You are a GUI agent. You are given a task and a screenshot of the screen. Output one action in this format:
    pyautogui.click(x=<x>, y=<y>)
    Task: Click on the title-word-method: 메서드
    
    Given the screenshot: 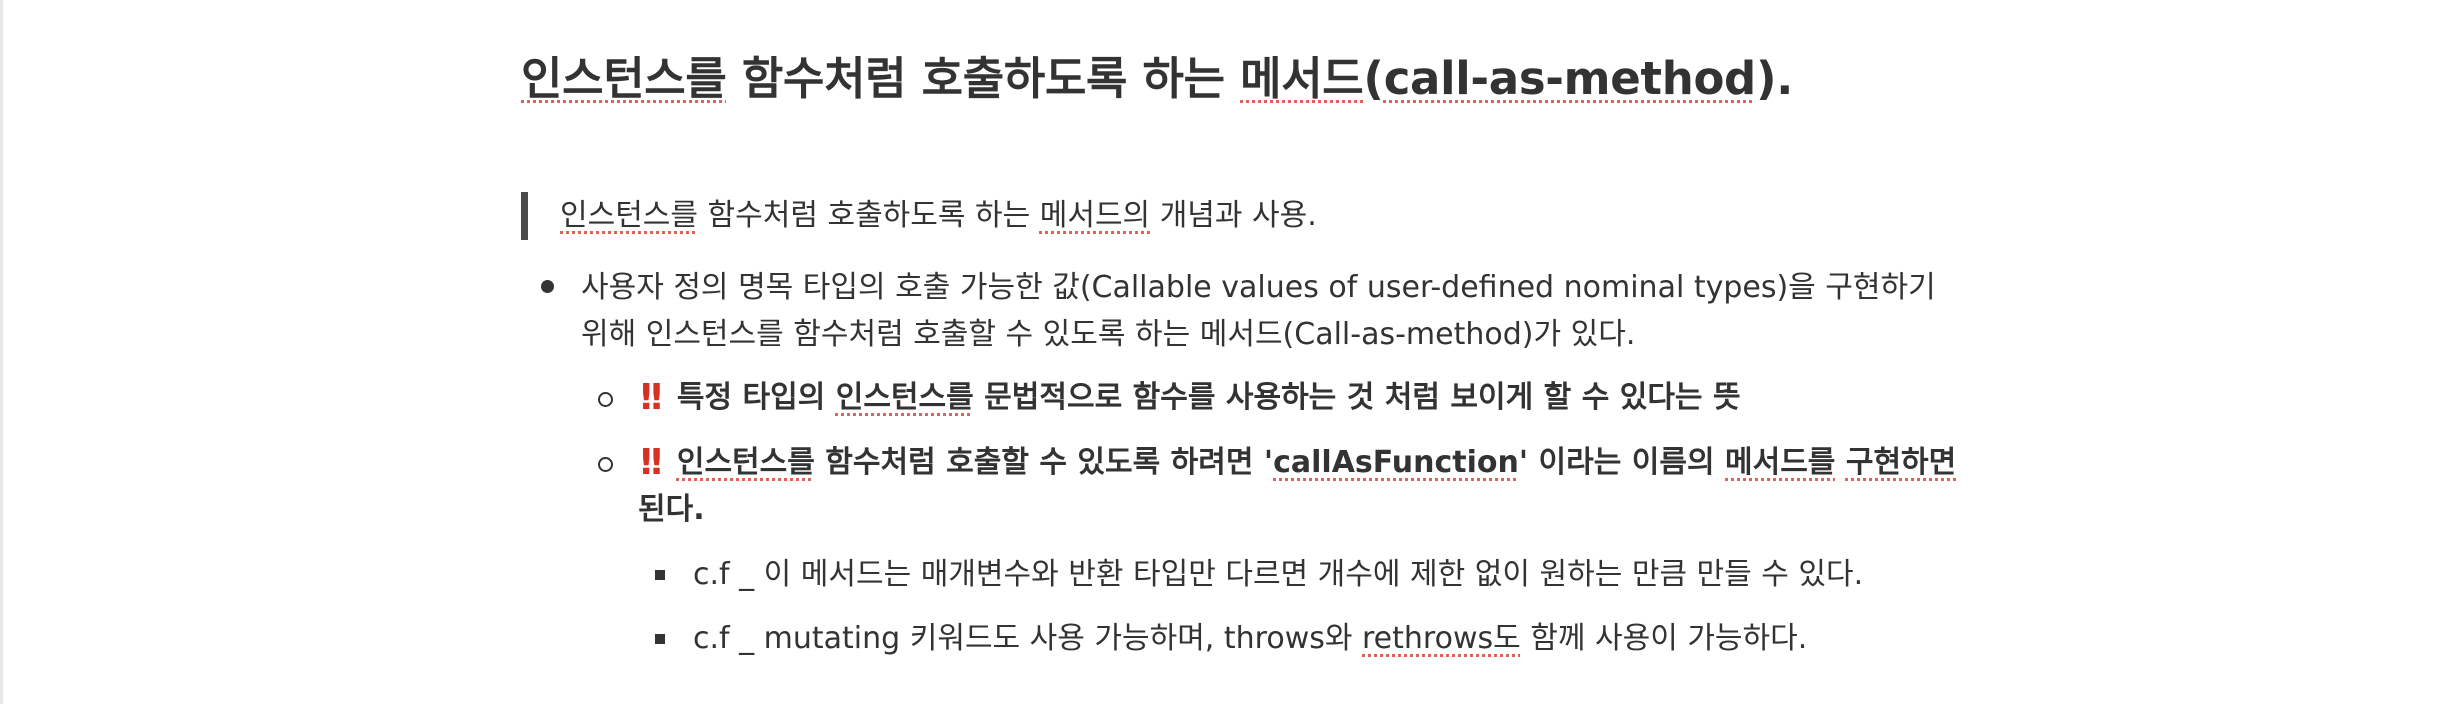 What is the action you would take?
    pyautogui.click(x=1302, y=78)
    